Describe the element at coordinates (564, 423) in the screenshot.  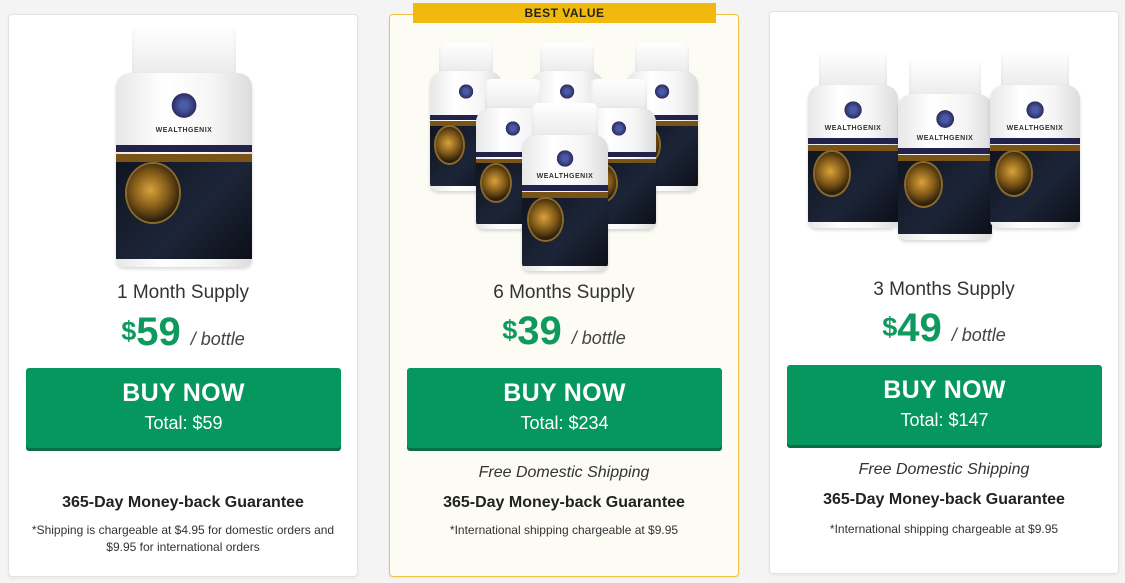
I see `order-total: Total: $234` at that location.